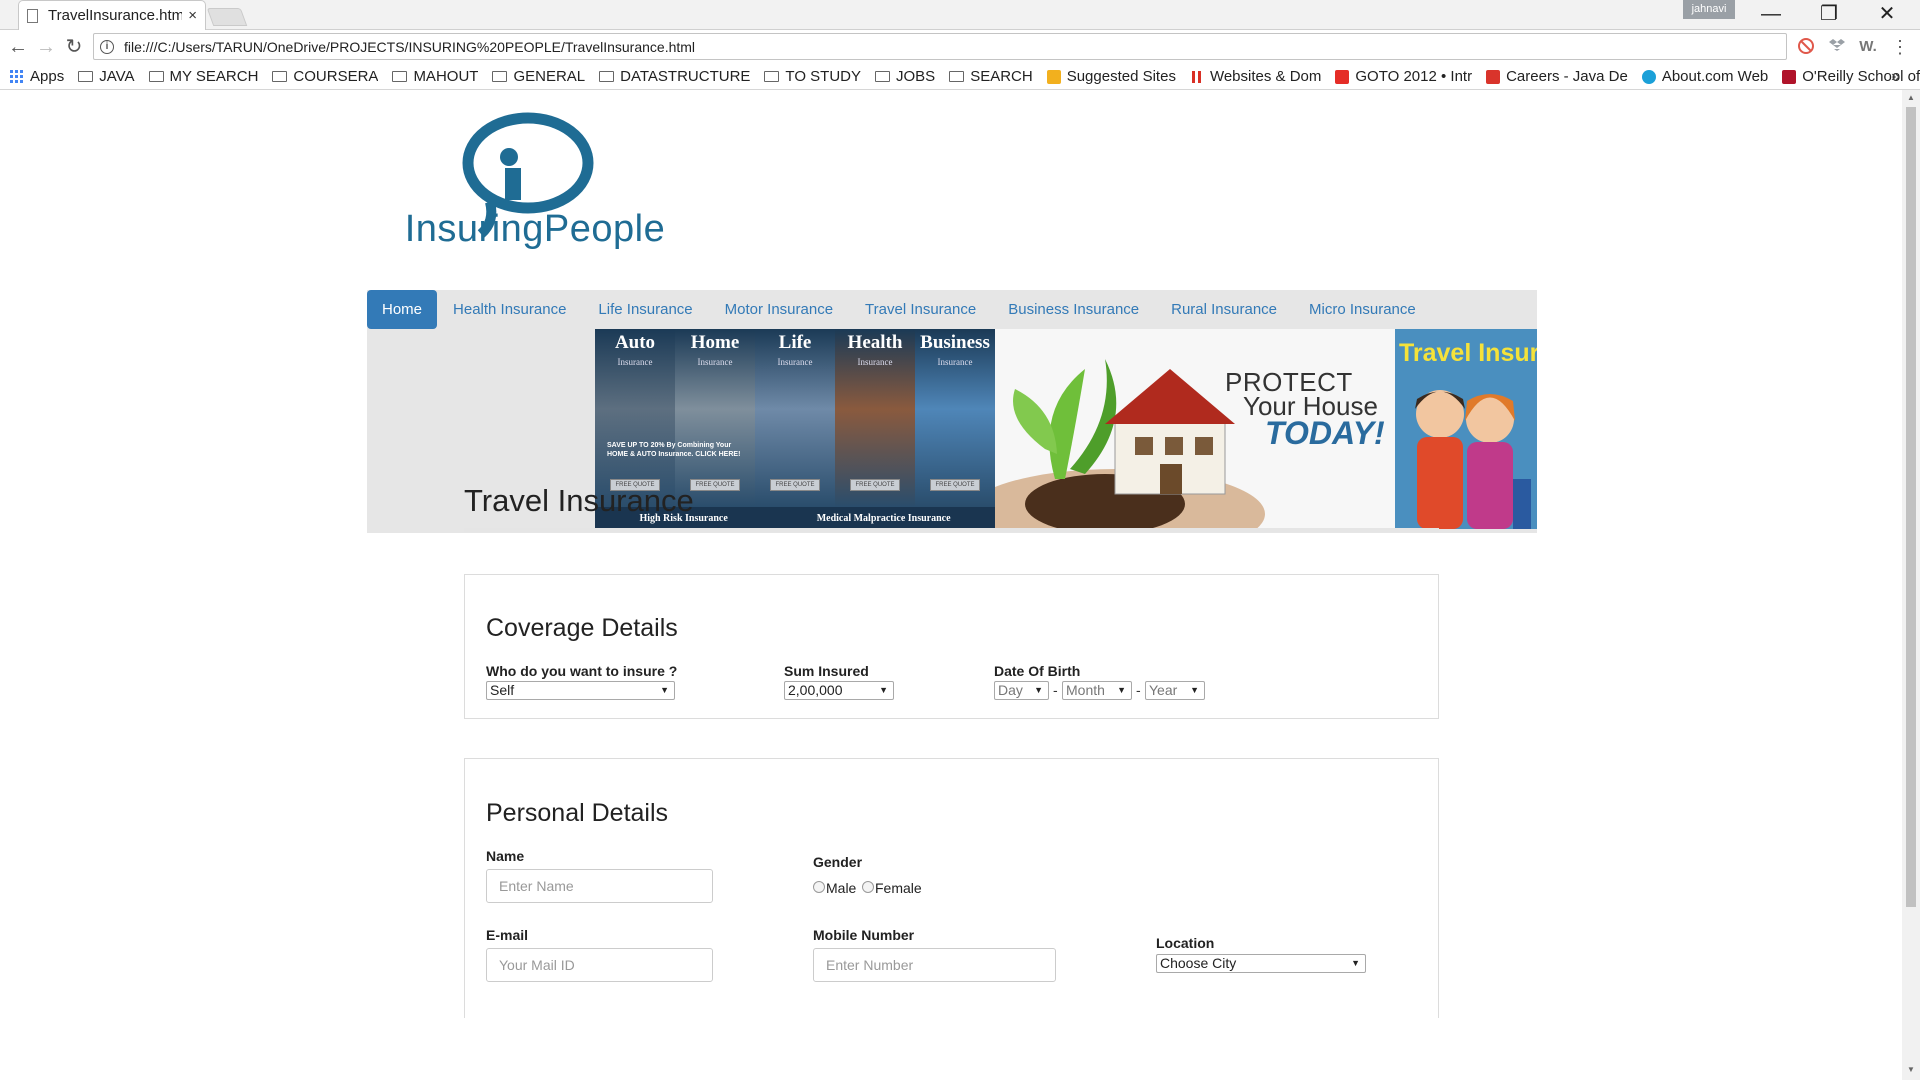  What do you see at coordinates (509, 309) in the screenshot?
I see `nav-item-health-insurance: Health Insurance` at bounding box center [509, 309].